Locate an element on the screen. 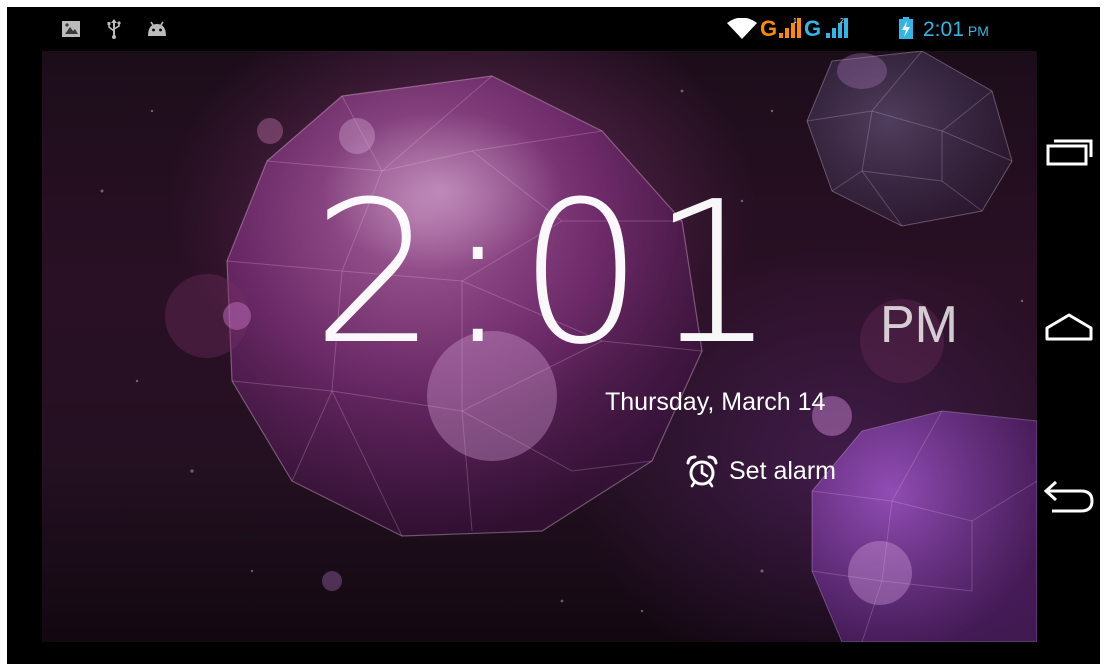 The image size is (1105, 670). status-clock-time: 2:01 is located at coordinates (943, 29).